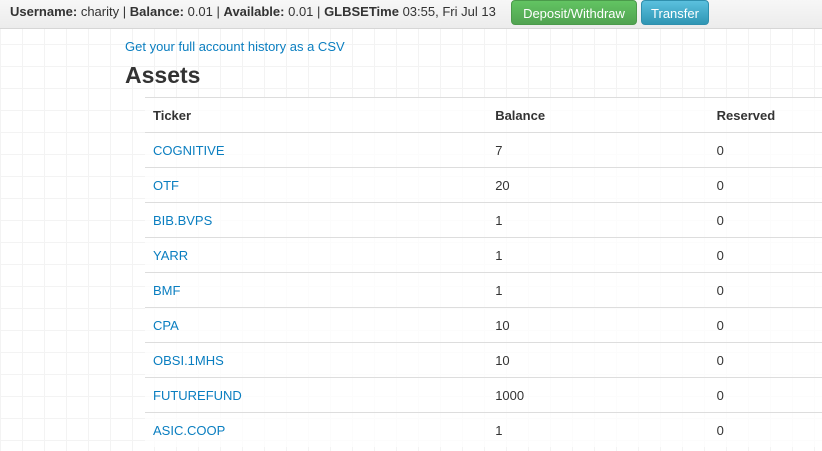 This screenshot has width=822, height=451. I want to click on ticker-link: COGNITIVE, so click(189, 150).